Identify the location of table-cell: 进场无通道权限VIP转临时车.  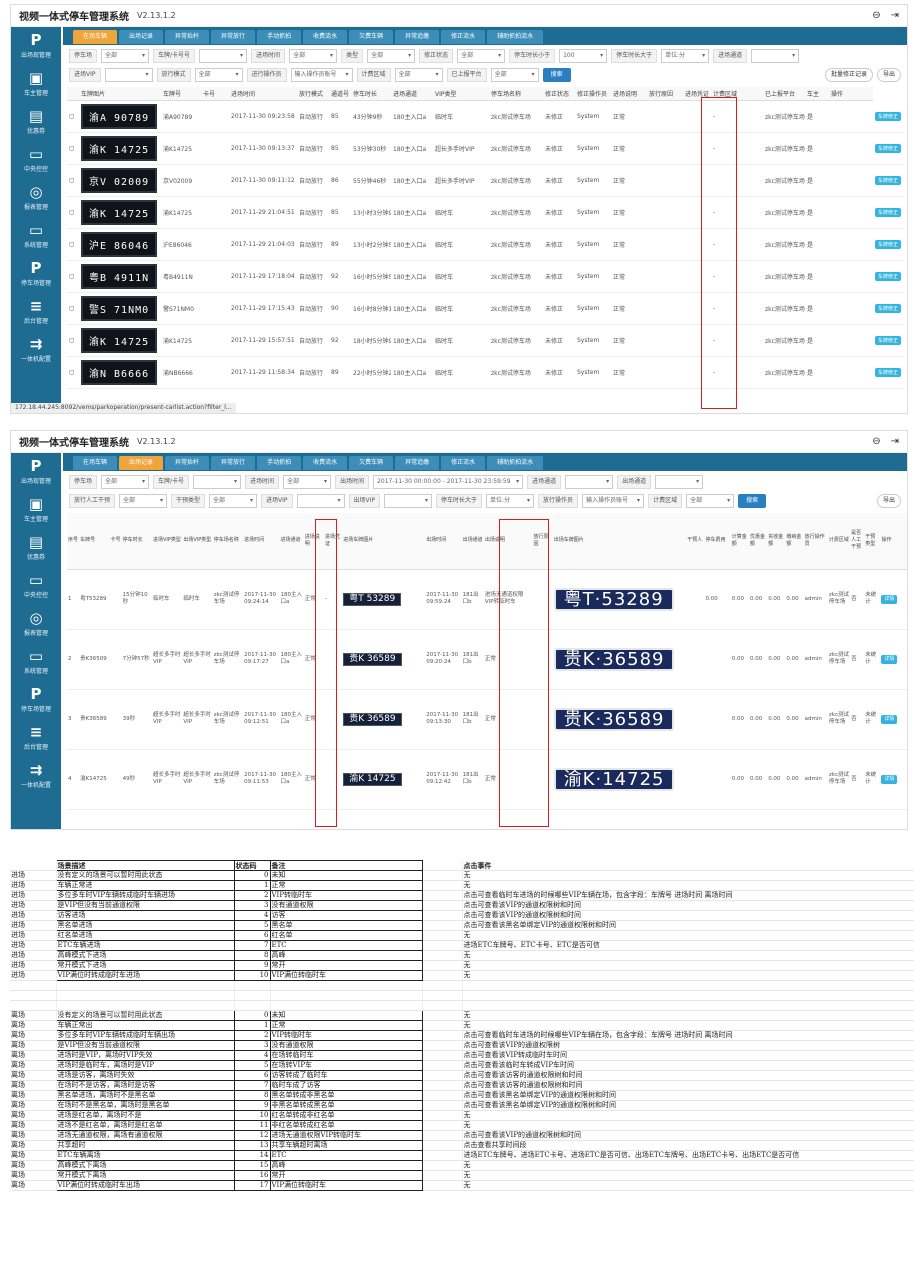
(508, 599).